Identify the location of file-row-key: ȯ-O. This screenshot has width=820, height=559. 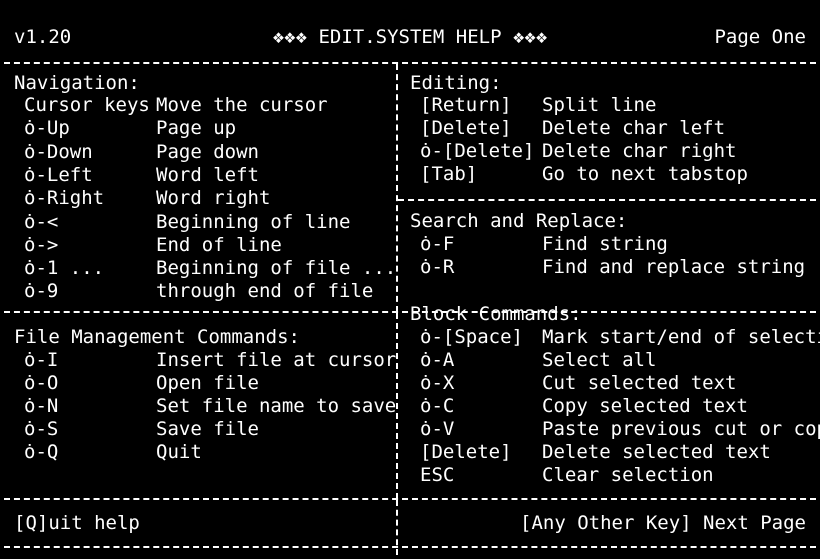
(41, 383).